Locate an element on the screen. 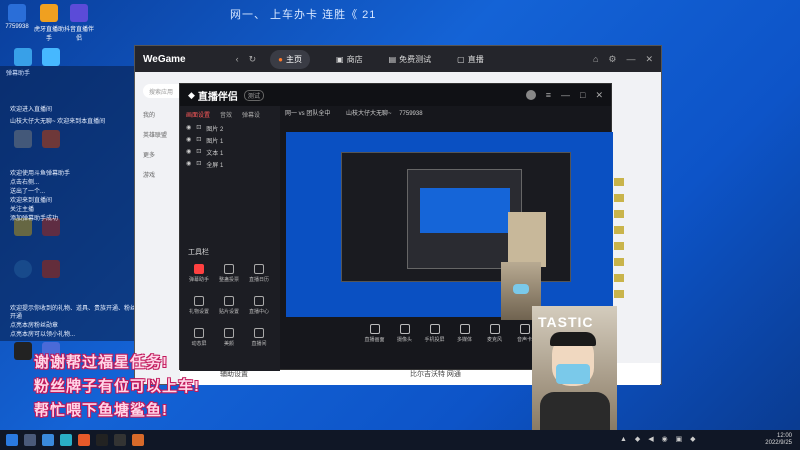 This screenshot has height=450, width=800. tab-audio: 音效 is located at coordinates (226, 114).